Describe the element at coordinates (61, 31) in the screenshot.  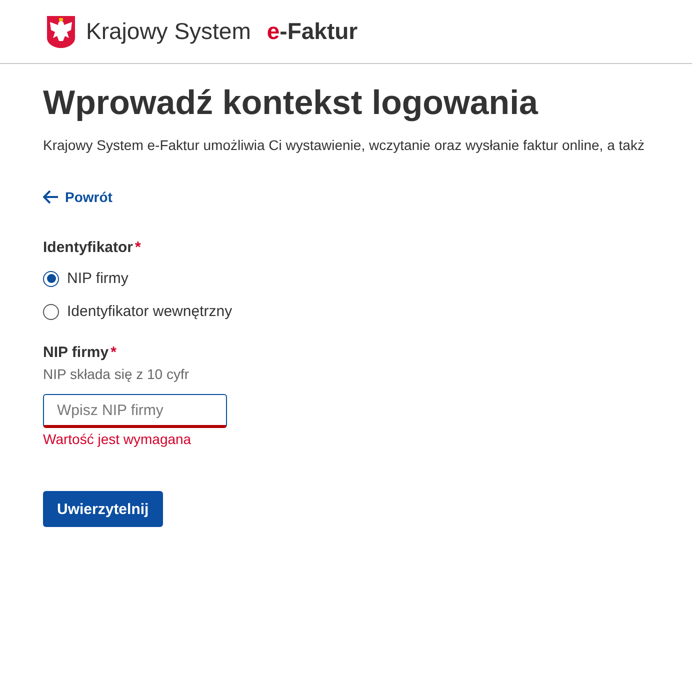
I see `emblem-icon` at that location.